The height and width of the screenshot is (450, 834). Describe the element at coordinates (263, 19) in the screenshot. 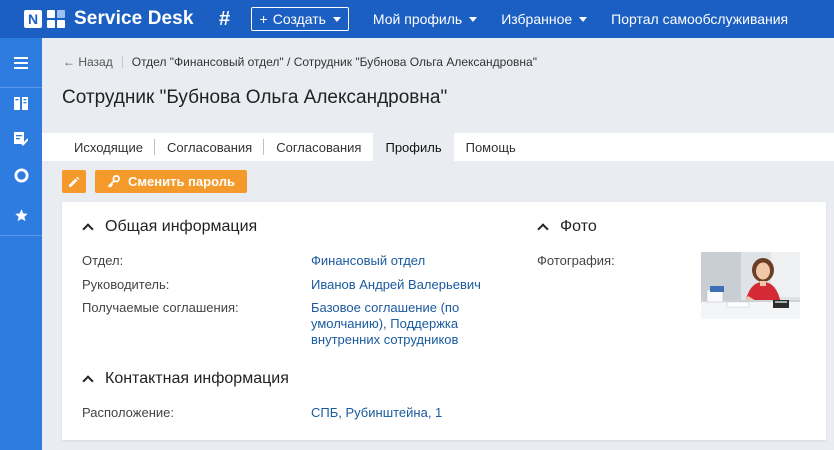

I see `plus-icon: +` at that location.